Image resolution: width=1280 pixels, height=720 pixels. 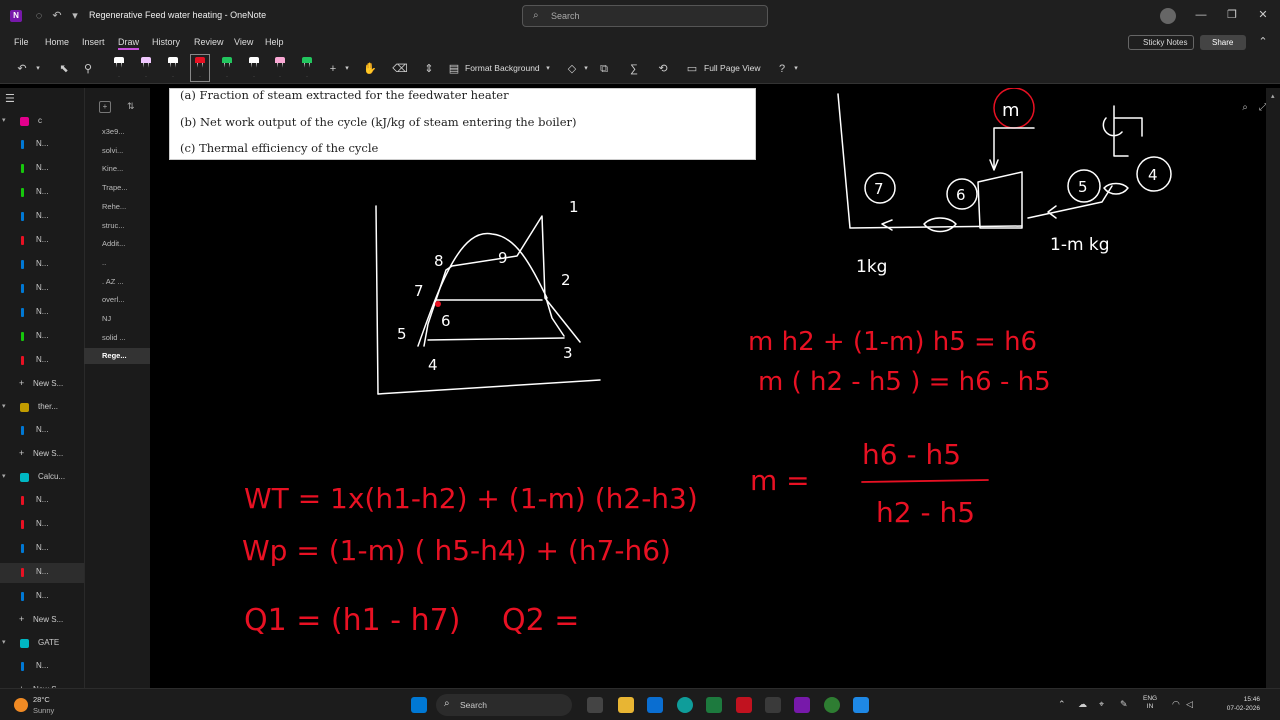 What do you see at coordinates (57, 42) in the screenshot?
I see `tab-home: Home` at bounding box center [57, 42].